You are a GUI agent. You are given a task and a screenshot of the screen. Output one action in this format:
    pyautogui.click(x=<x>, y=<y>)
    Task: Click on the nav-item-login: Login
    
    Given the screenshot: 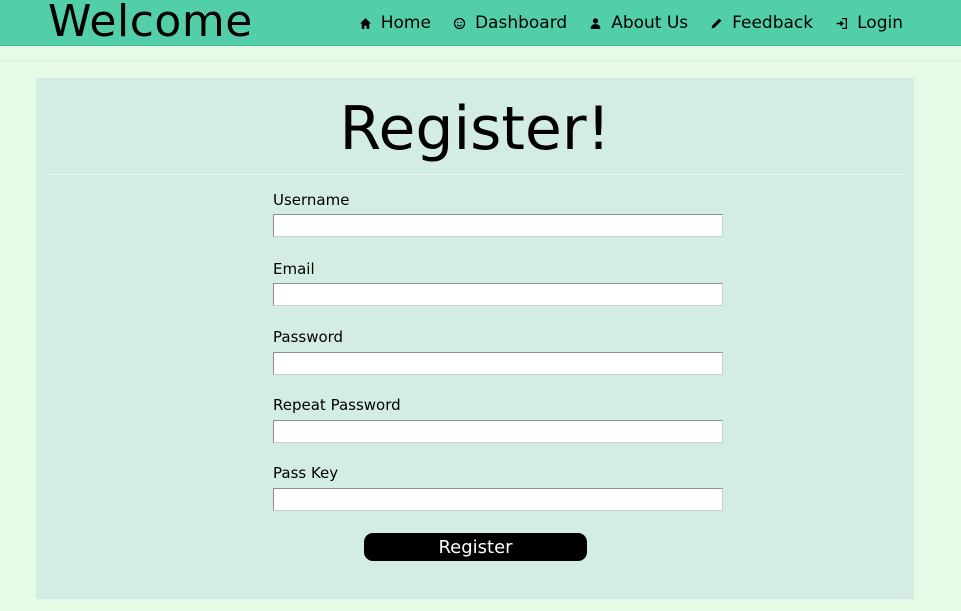 What is the action you would take?
    pyautogui.click(x=869, y=23)
    